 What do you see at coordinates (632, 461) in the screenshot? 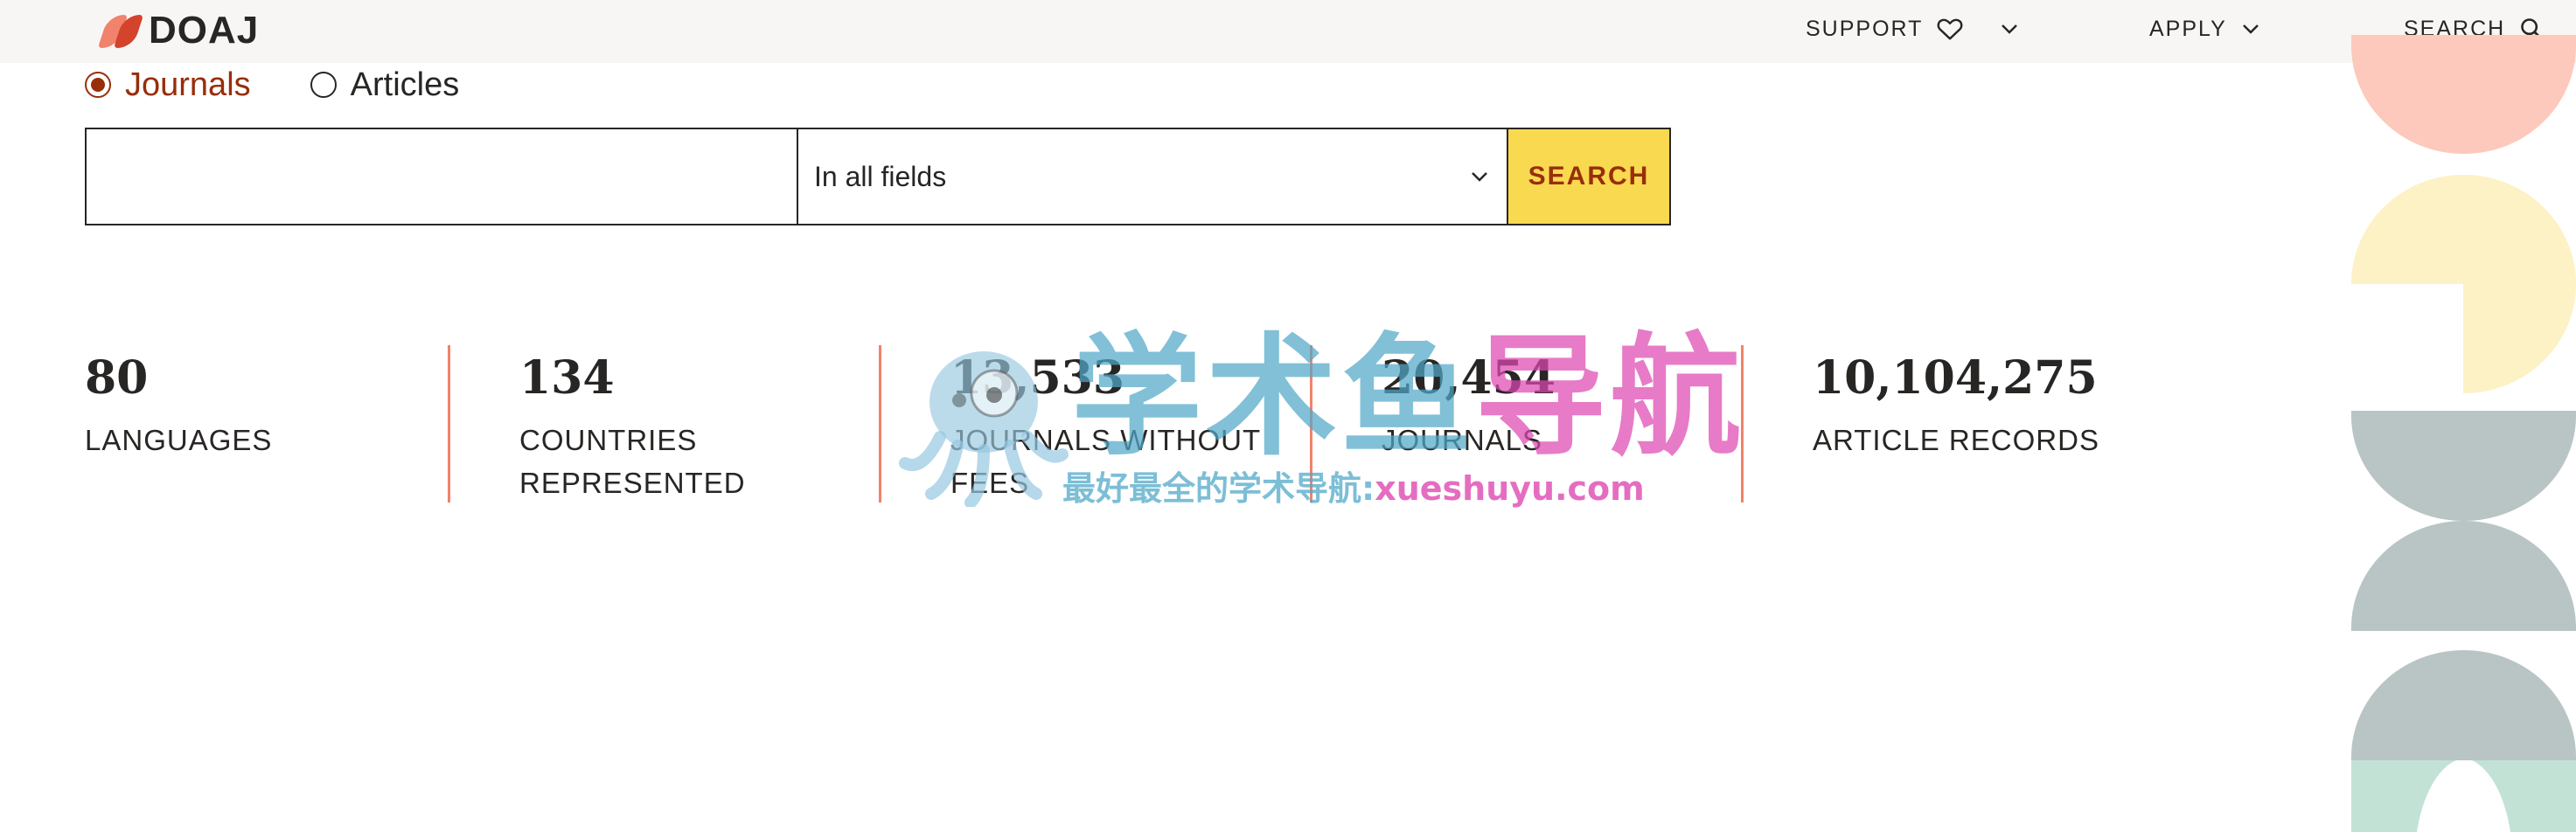
I see `stat-label: COUNTRIES REPRESENTED` at bounding box center [632, 461].